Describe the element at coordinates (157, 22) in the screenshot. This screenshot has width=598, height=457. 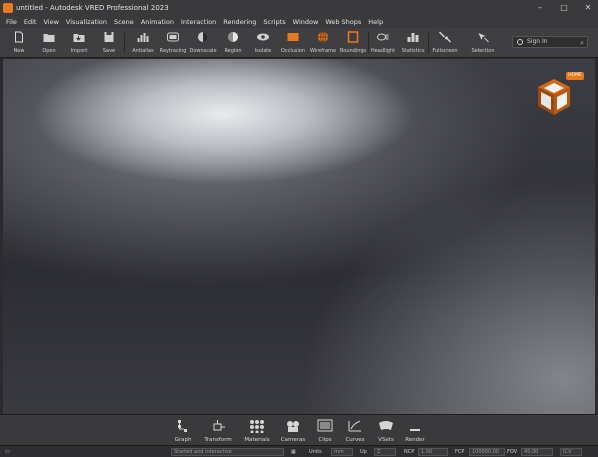
I see `menu-animation: Animation` at that location.